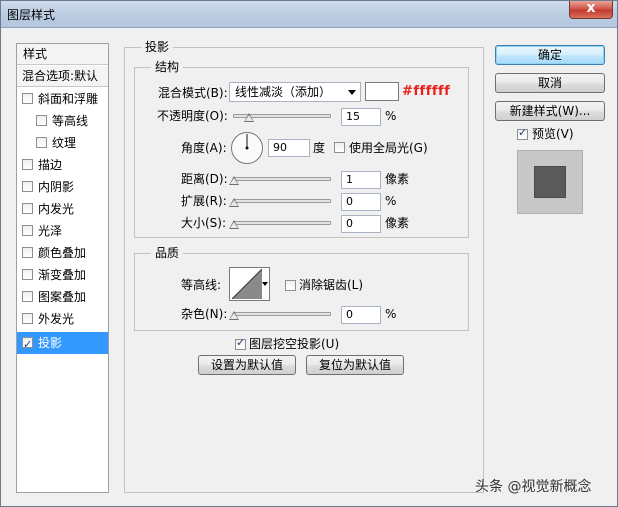 The height and width of the screenshot is (507, 618). What do you see at coordinates (522, 133) in the screenshot?
I see `preview-checkbox` at bounding box center [522, 133].